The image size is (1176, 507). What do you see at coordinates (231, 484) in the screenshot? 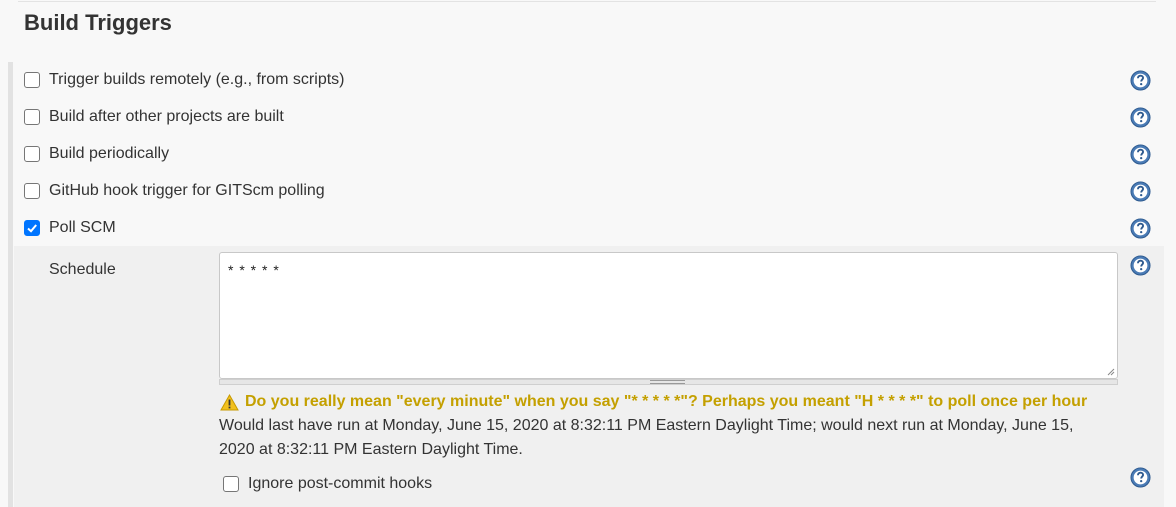
I see `ignore-post-commit-checkbox` at bounding box center [231, 484].